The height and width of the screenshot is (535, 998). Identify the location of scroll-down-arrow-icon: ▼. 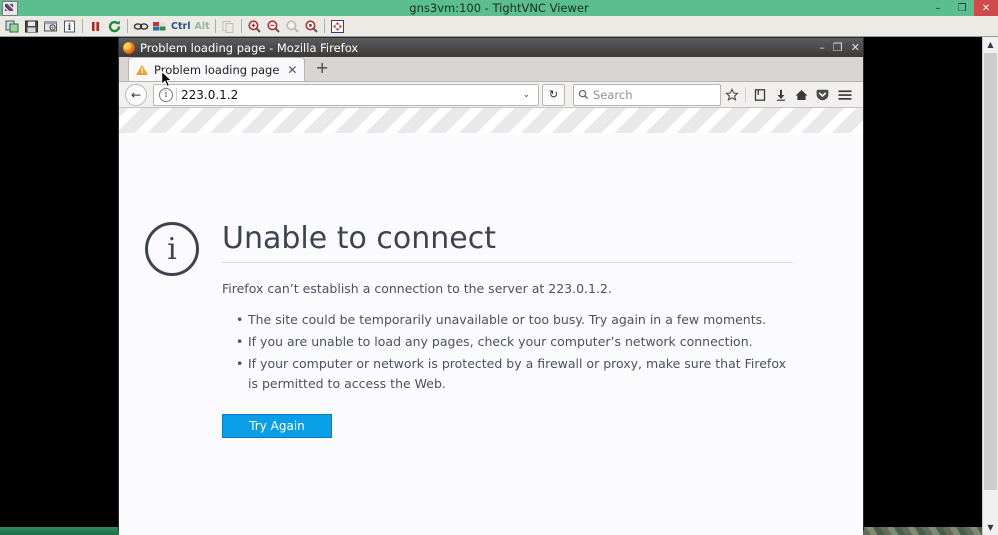
(990, 527).